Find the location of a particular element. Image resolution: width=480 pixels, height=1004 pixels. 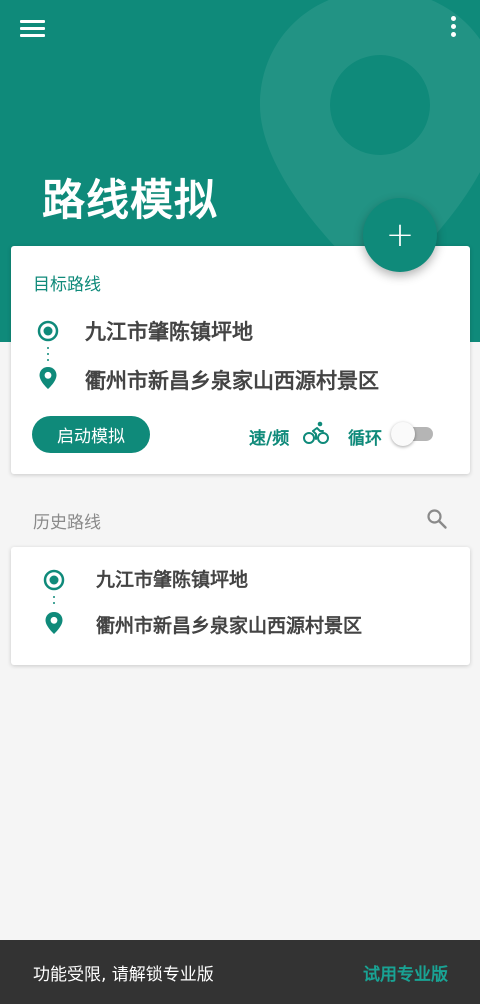

toggle-thumb is located at coordinates (403, 434).